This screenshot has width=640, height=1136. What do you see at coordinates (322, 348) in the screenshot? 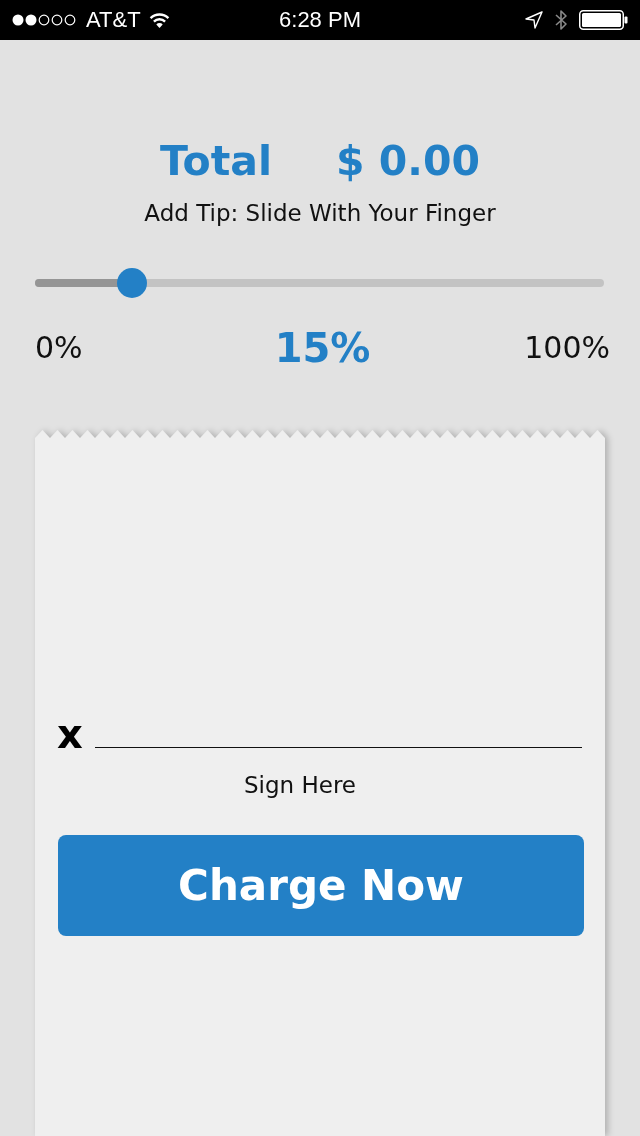
I see `tip-percent-value: 15%` at bounding box center [322, 348].